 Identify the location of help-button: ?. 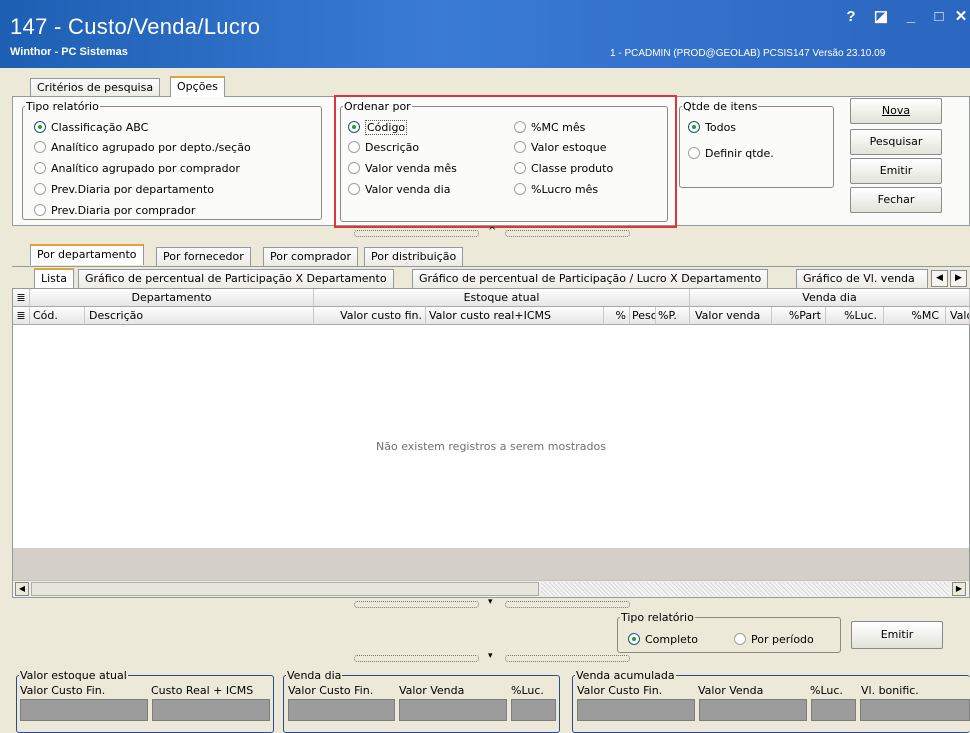
(851, 17).